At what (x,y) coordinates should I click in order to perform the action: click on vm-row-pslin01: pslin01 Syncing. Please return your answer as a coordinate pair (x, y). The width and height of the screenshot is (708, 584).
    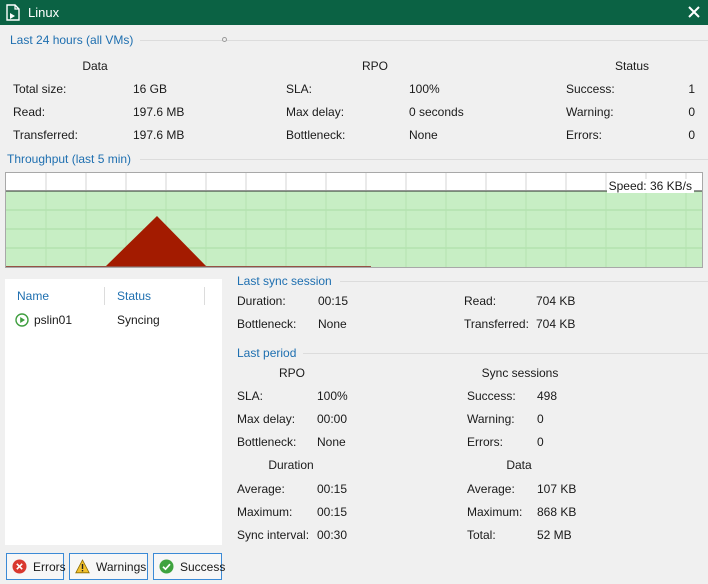
    Looking at the image, I should click on (115, 321).